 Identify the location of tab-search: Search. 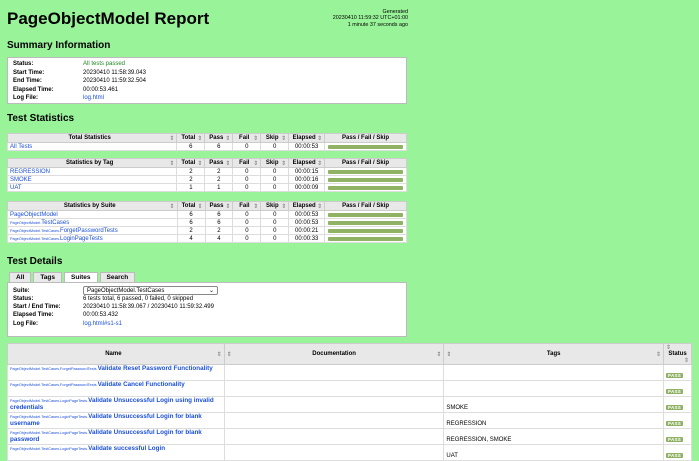
(117, 277).